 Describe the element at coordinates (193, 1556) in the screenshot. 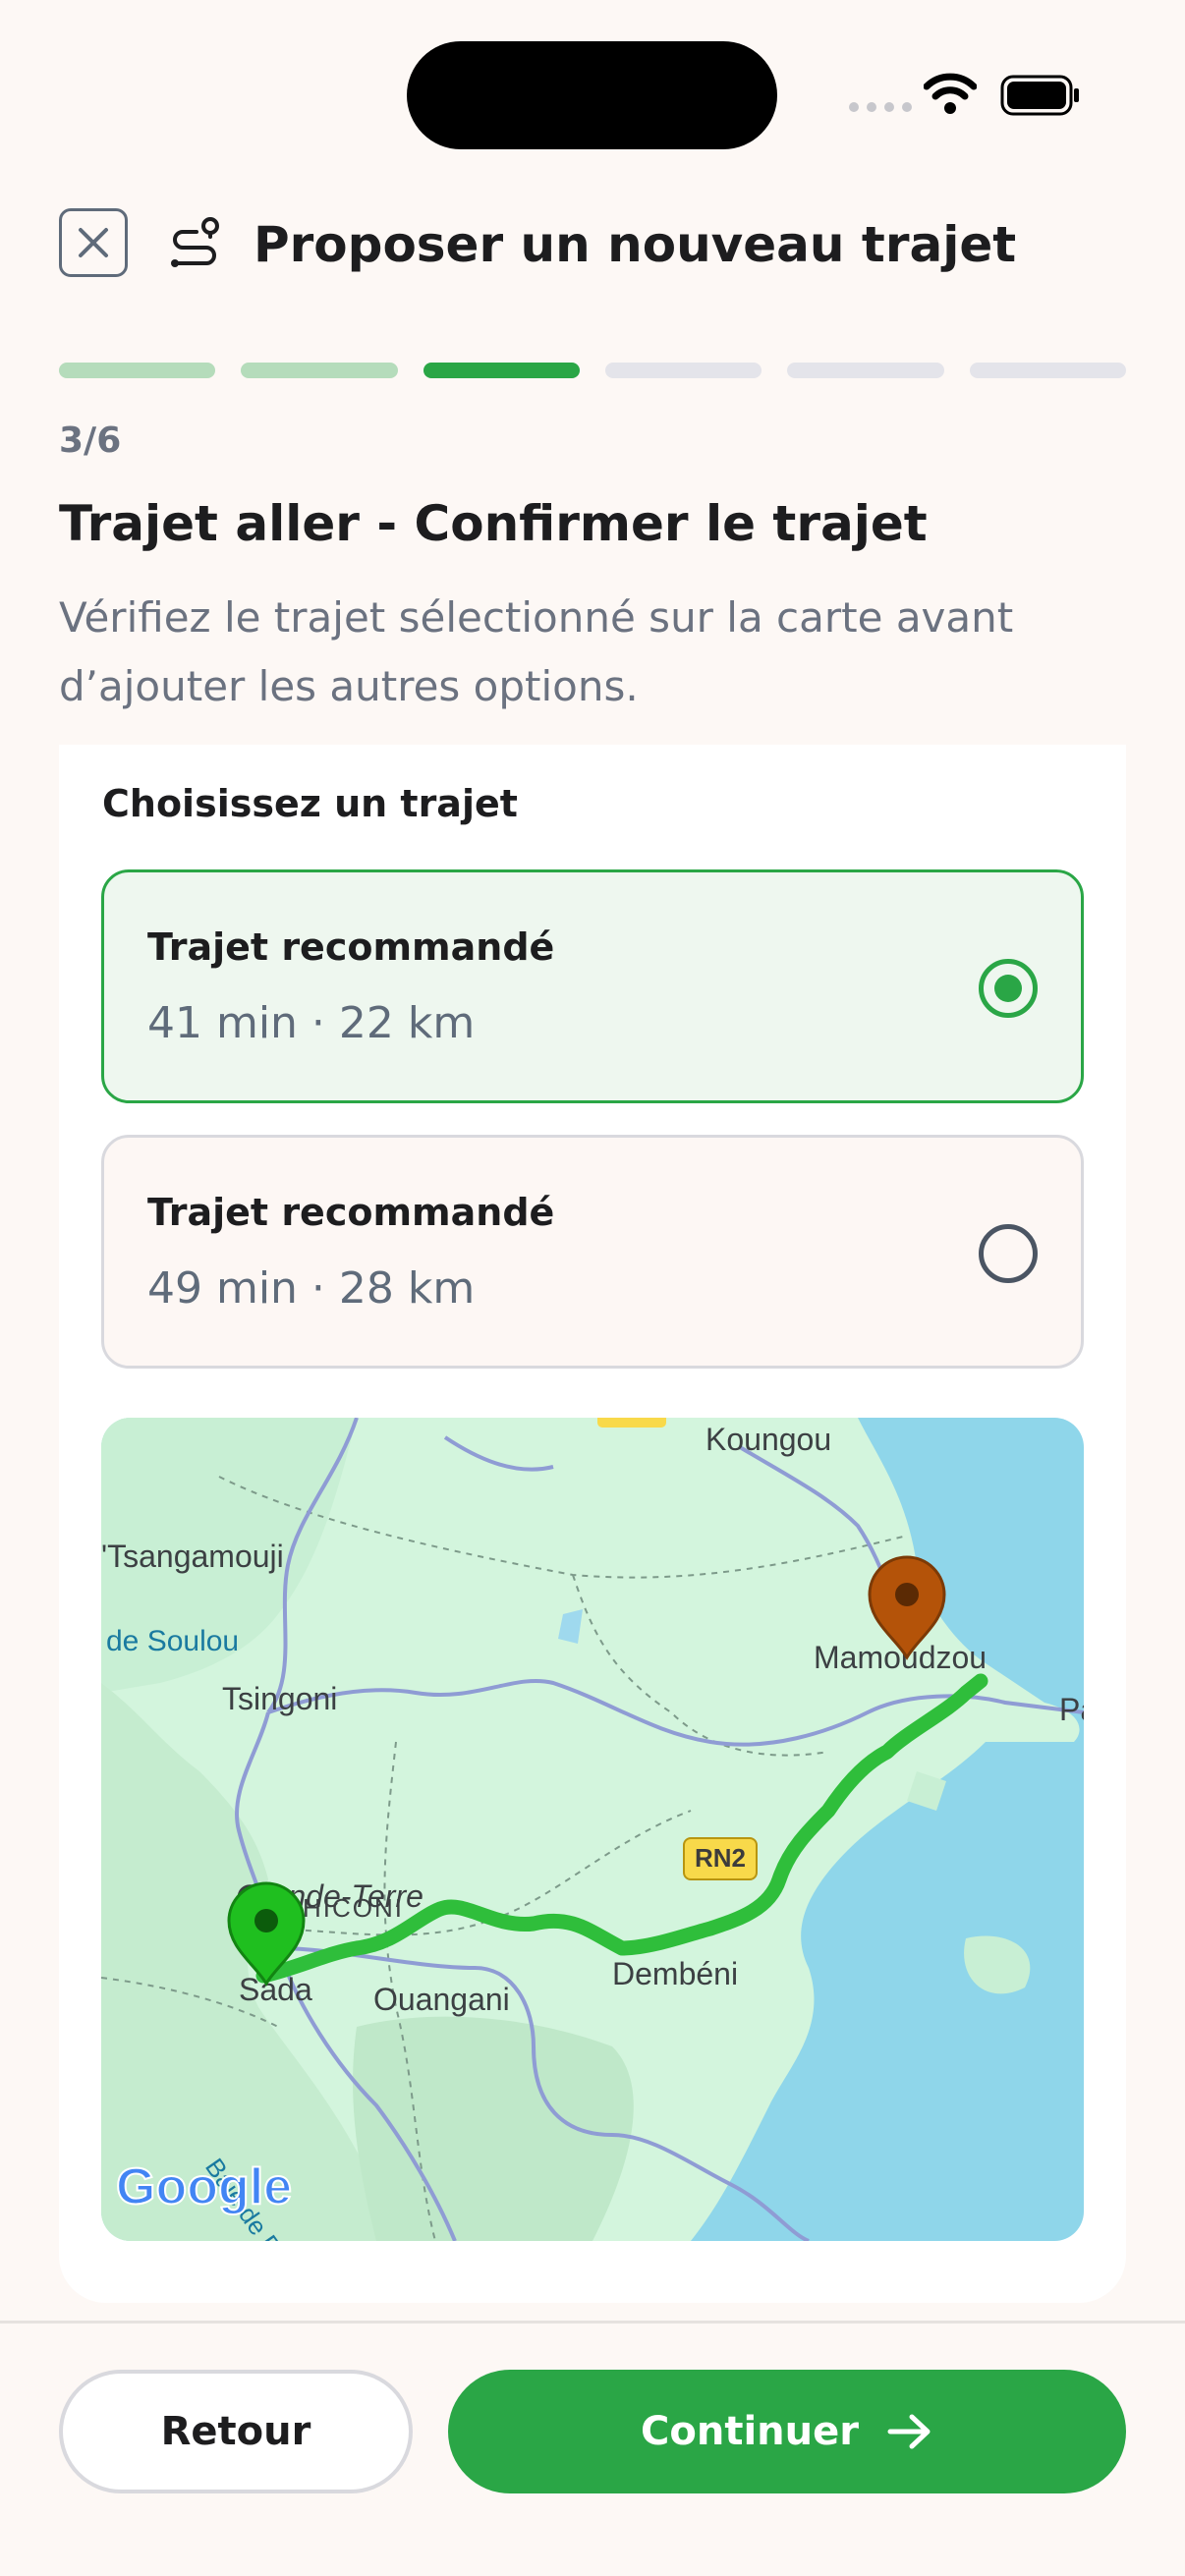

I see `map-label-tsangamouji: 'Tsangamouji` at that location.